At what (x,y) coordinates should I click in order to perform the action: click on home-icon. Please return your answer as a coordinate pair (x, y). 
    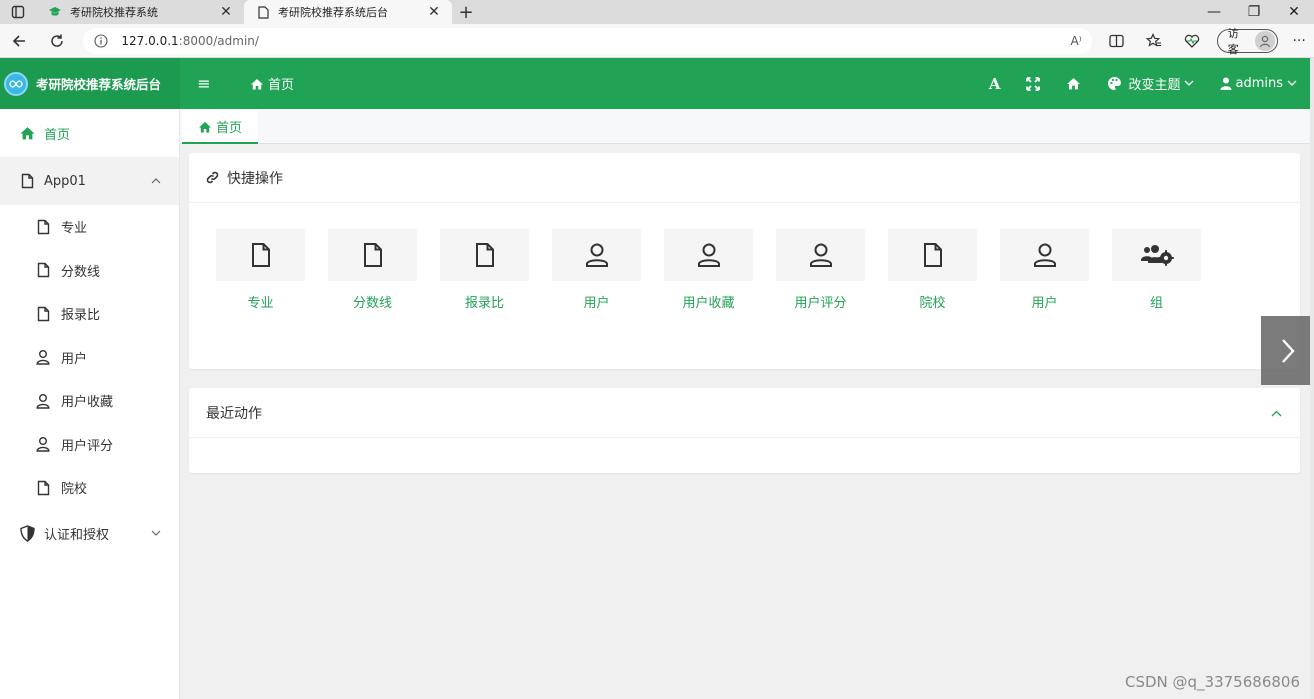
    Looking at the image, I should click on (27, 133).